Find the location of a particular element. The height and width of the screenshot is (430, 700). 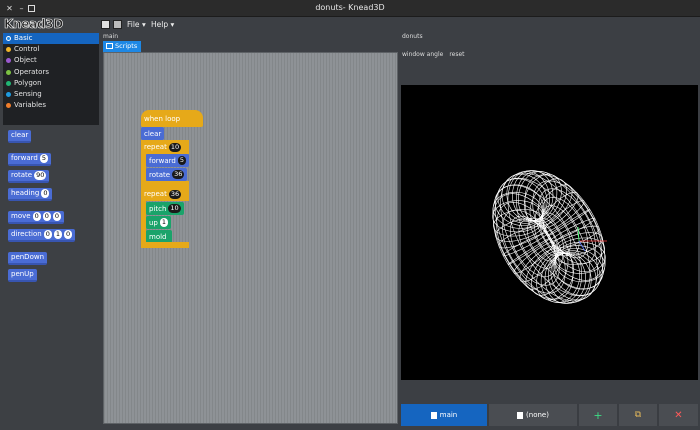

when-loop-block: when loop is located at coordinates (172, 118).